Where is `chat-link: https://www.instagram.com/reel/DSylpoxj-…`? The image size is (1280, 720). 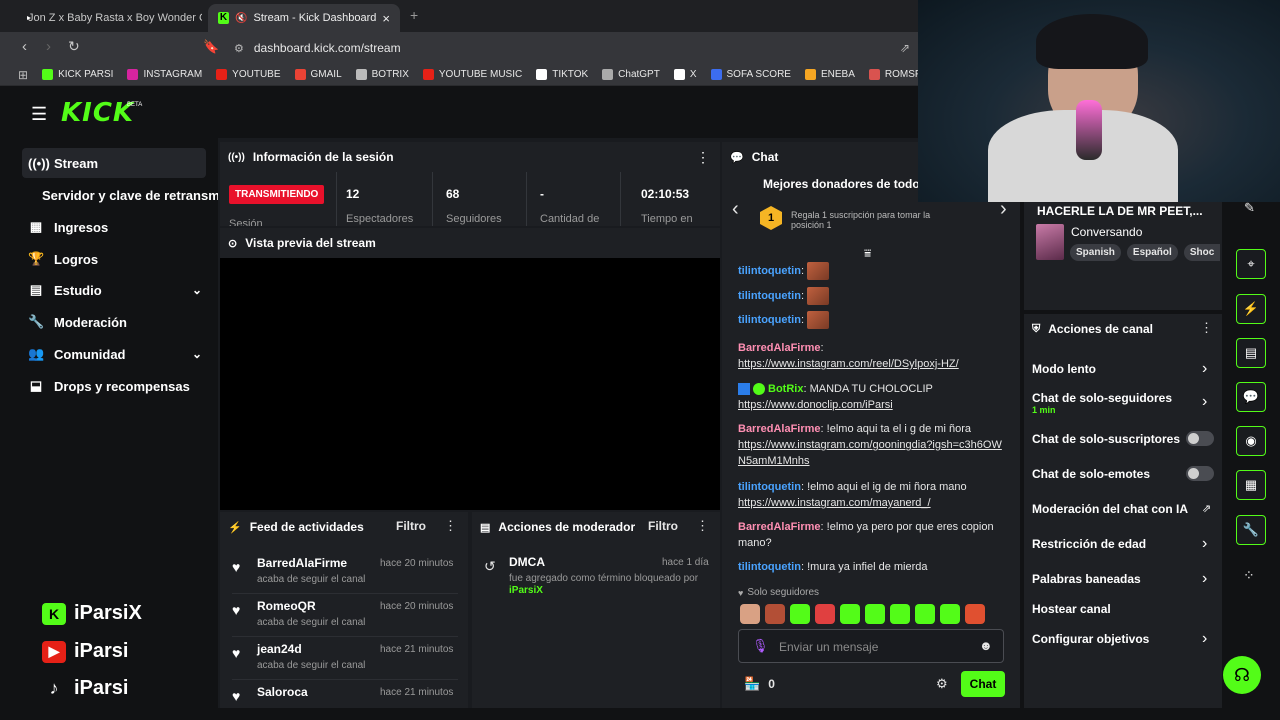
chat-link: https://www.instagram.com/reel/DSylpoxj-… is located at coordinates (848, 364).